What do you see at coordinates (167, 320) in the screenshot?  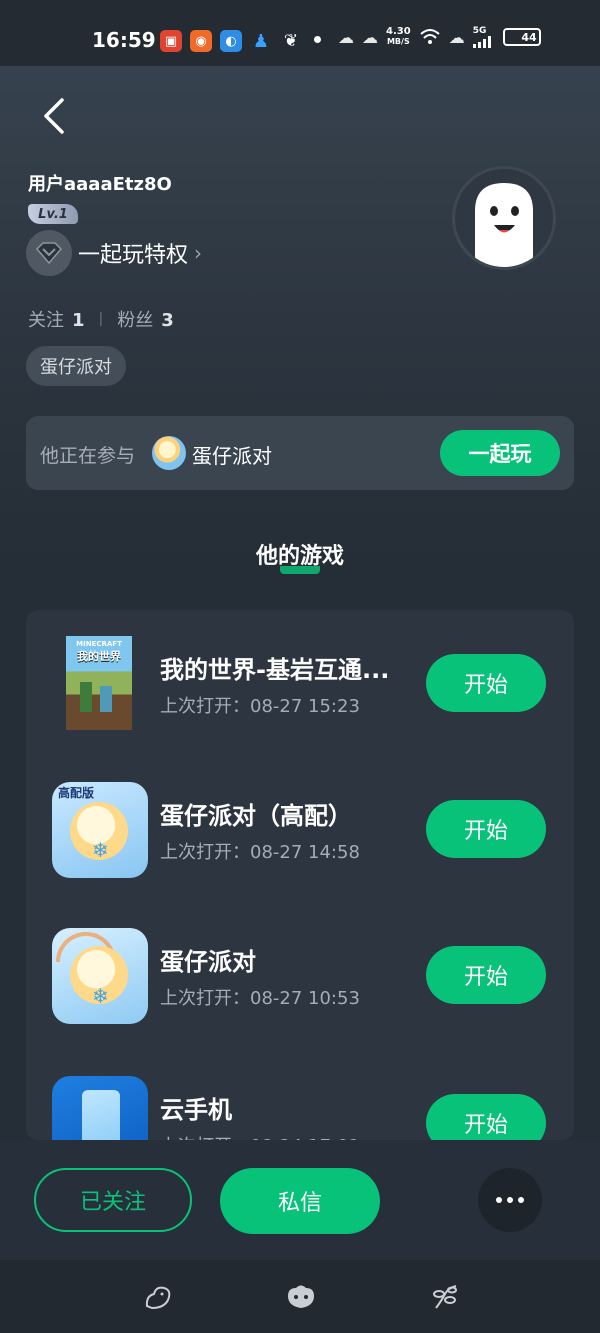 I see `followers-count: 3` at bounding box center [167, 320].